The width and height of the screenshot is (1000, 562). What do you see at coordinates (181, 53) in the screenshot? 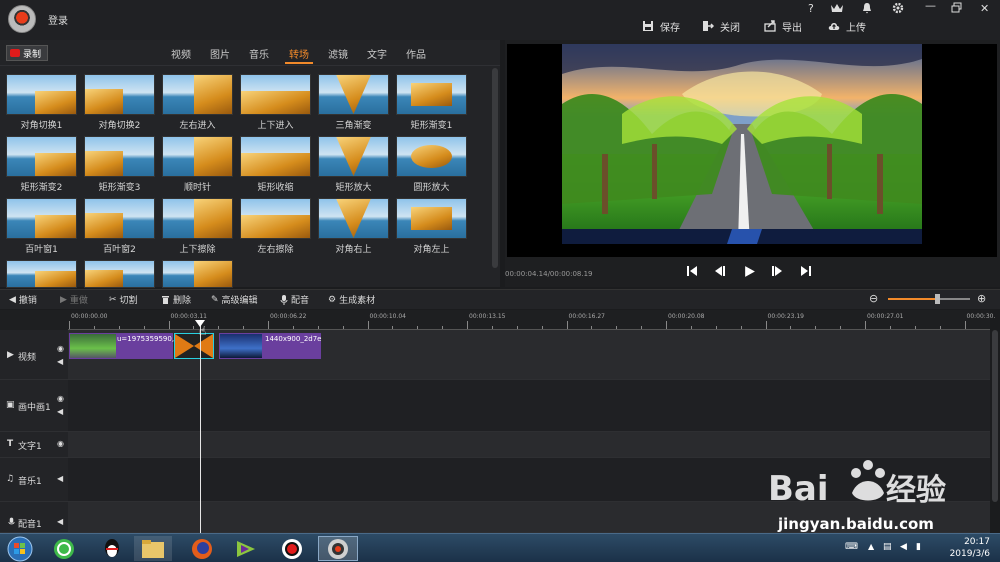
I see `tab-video: 视频` at bounding box center [181, 53].